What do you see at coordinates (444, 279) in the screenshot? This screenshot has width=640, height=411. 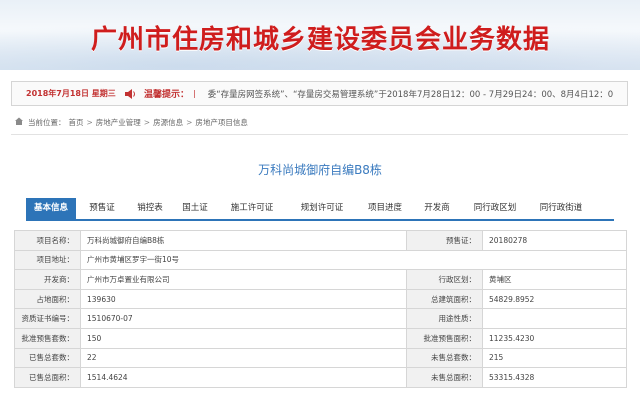 I see `label-district: 行政区划：` at bounding box center [444, 279].